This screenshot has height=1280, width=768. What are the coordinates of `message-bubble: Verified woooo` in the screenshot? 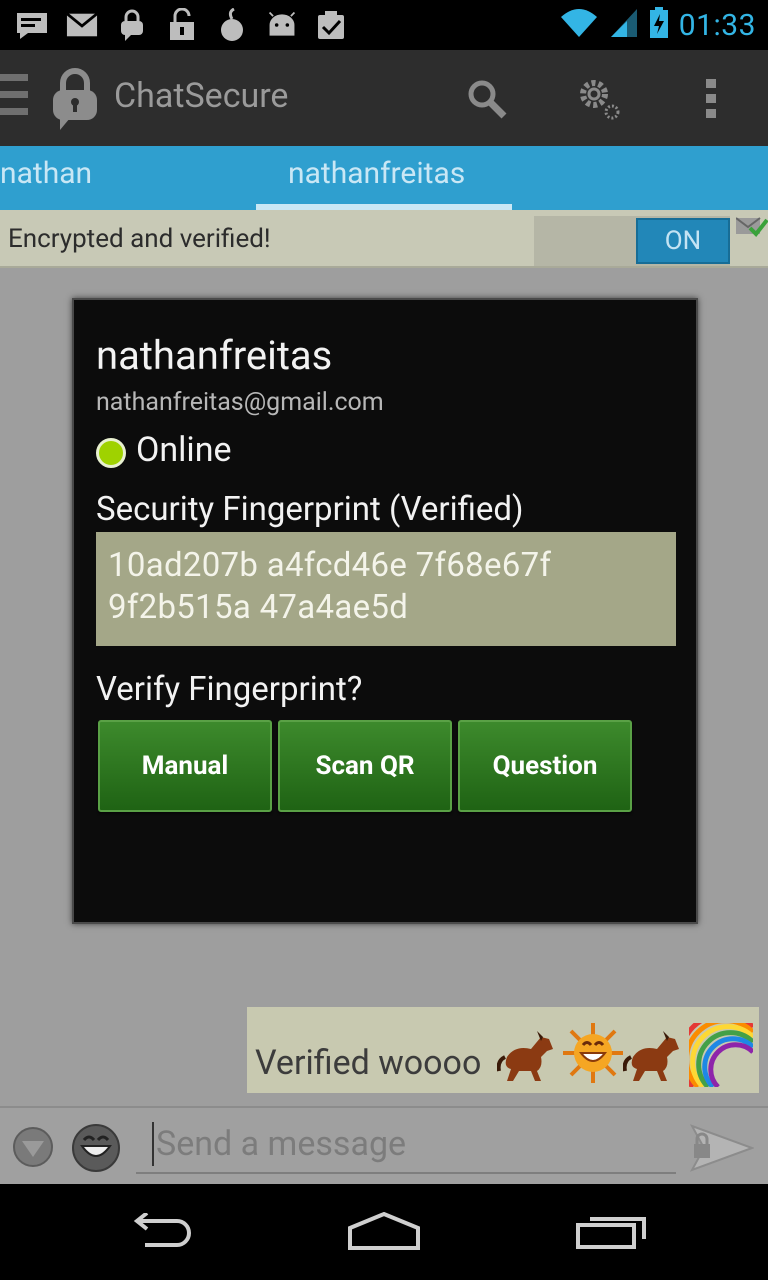 It's located at (503, 1050).